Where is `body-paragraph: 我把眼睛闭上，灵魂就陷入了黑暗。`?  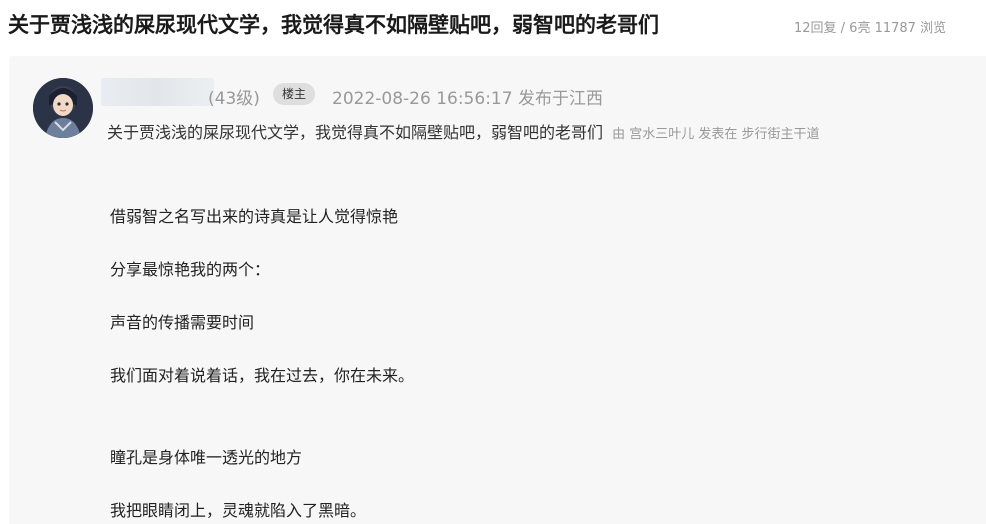 body-paragraph: 我把眼睛闭上，灵魂就陷入了黑暗。 is located at coordinates (238, 510).